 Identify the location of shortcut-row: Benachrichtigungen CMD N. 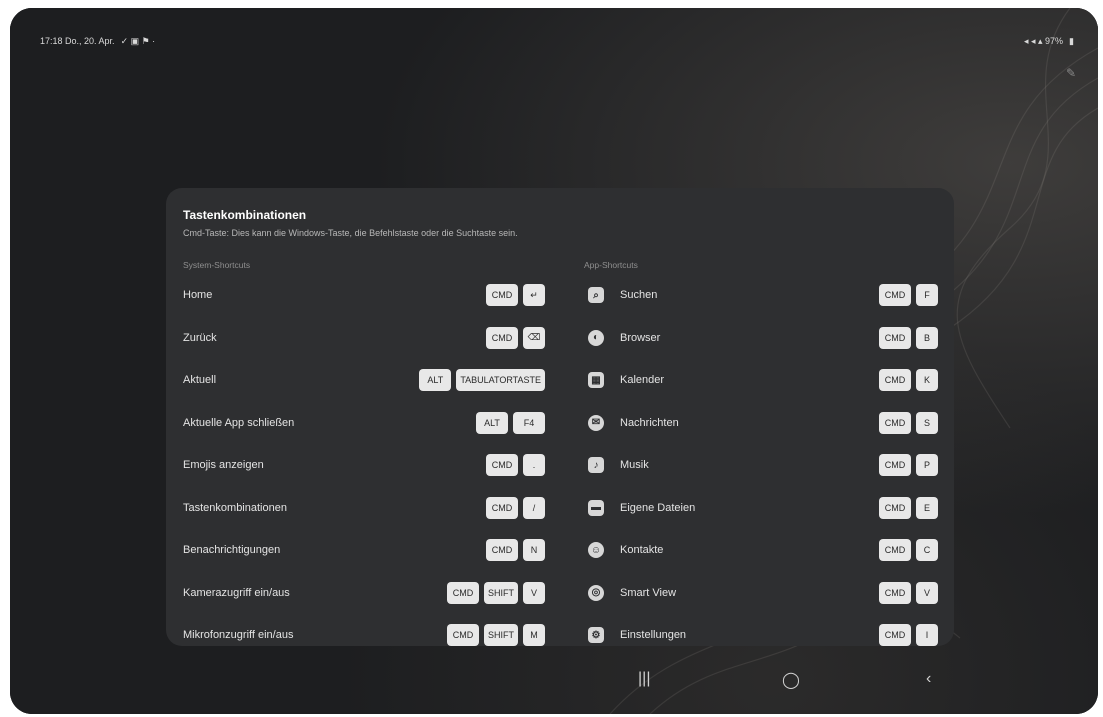
(364, 550).